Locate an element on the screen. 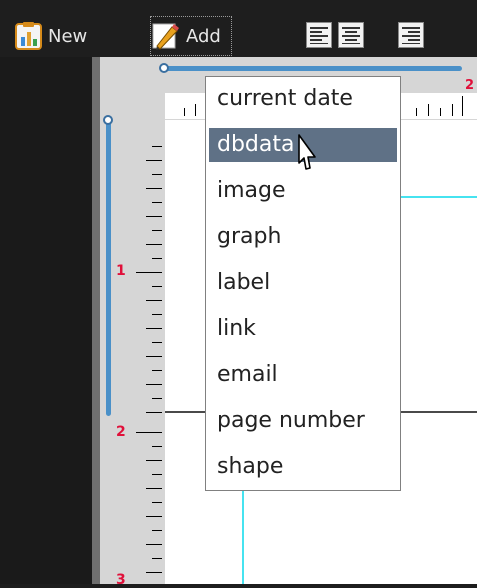 The height and width of the screenshot is (588, 477). ruler-number: 1 is located at coordinates (121, 271).